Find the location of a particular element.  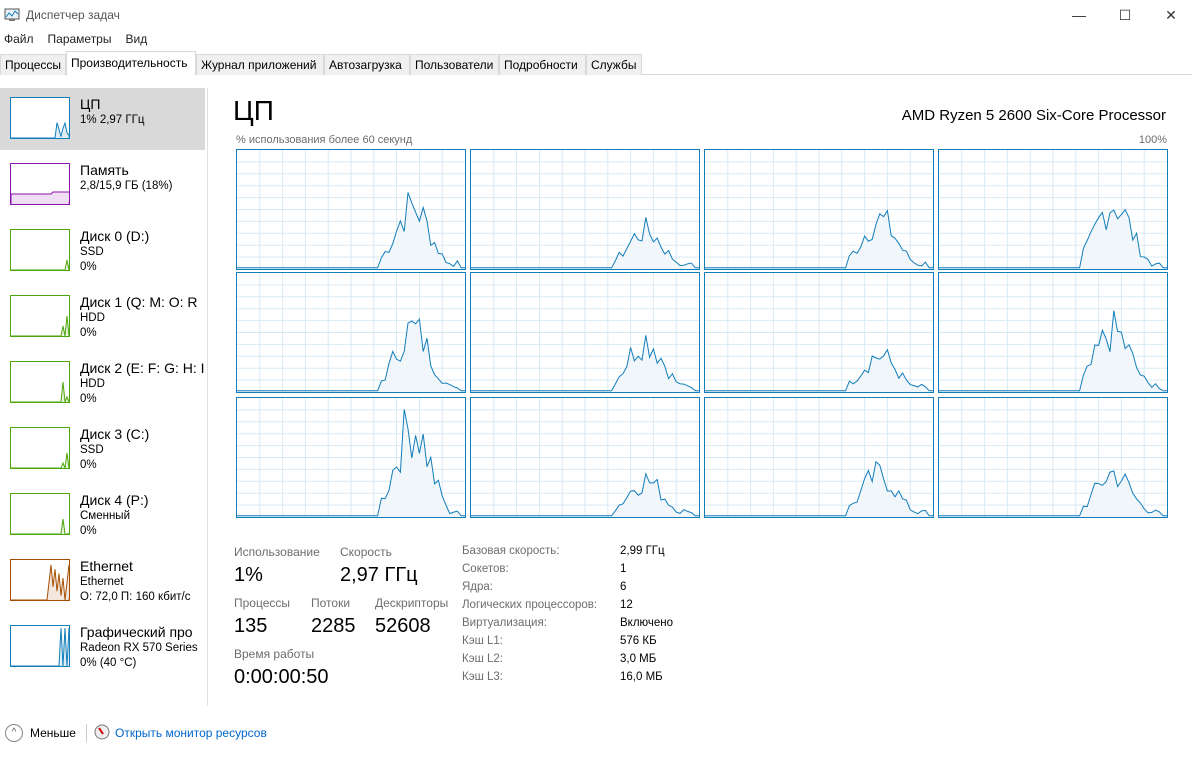

menu-bar: Файл Параметры Вид is located at coordinates (75, 39).